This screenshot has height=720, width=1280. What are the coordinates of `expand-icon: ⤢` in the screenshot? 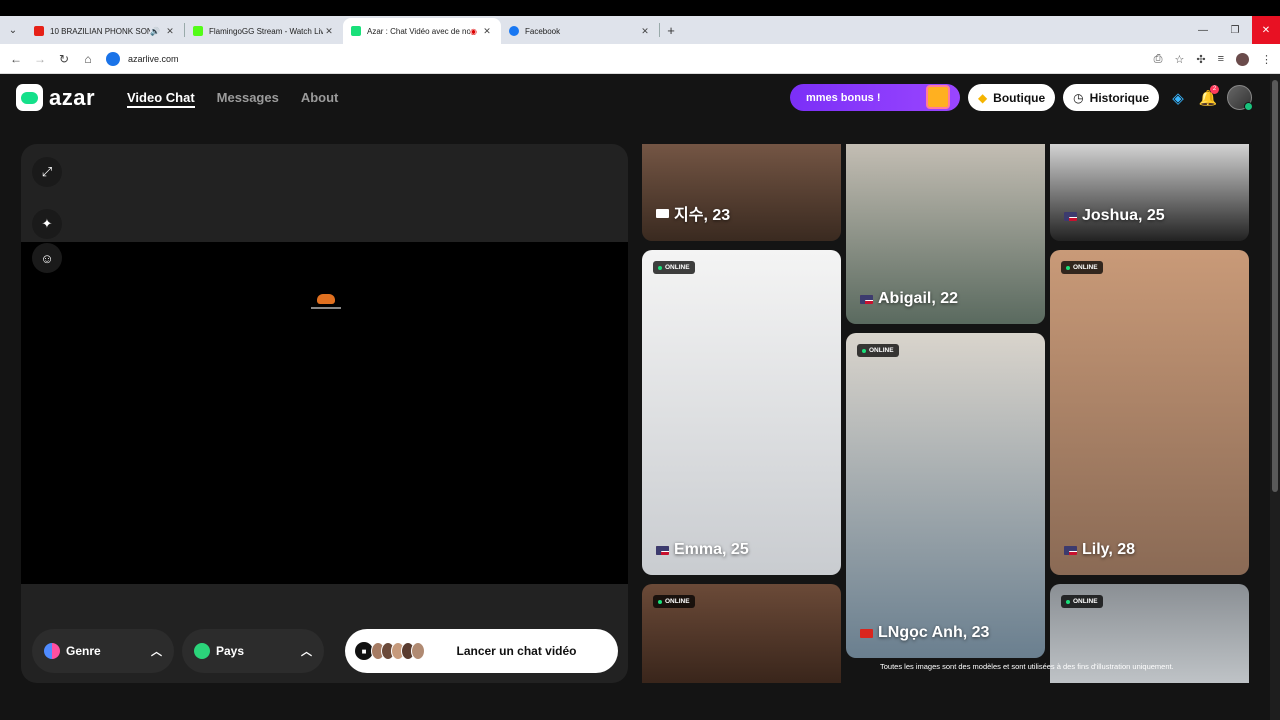 It's located at (47, 172).